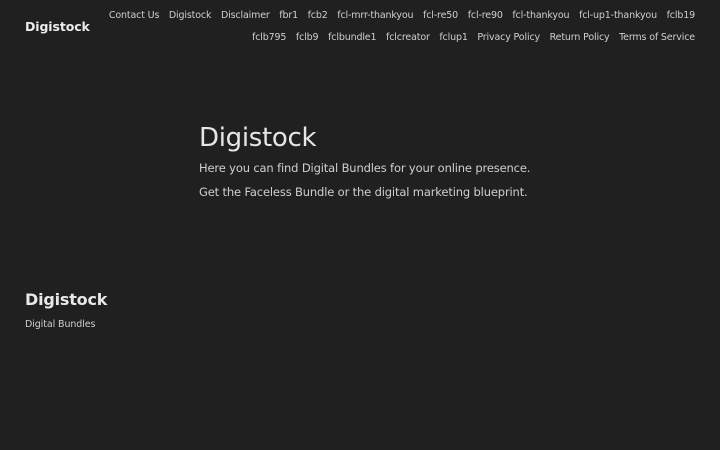 This screenshot has height=450, width=720. What do you see at coordinates (245, 16) in the screenshot?
I see `nav-link-disclaimer: Disclaimer` at bounding box center [245, 16].